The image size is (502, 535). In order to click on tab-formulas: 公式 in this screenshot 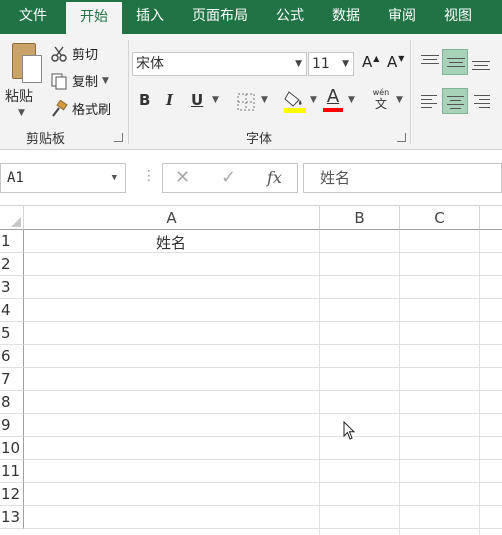, I will do `click(290, 17)`.